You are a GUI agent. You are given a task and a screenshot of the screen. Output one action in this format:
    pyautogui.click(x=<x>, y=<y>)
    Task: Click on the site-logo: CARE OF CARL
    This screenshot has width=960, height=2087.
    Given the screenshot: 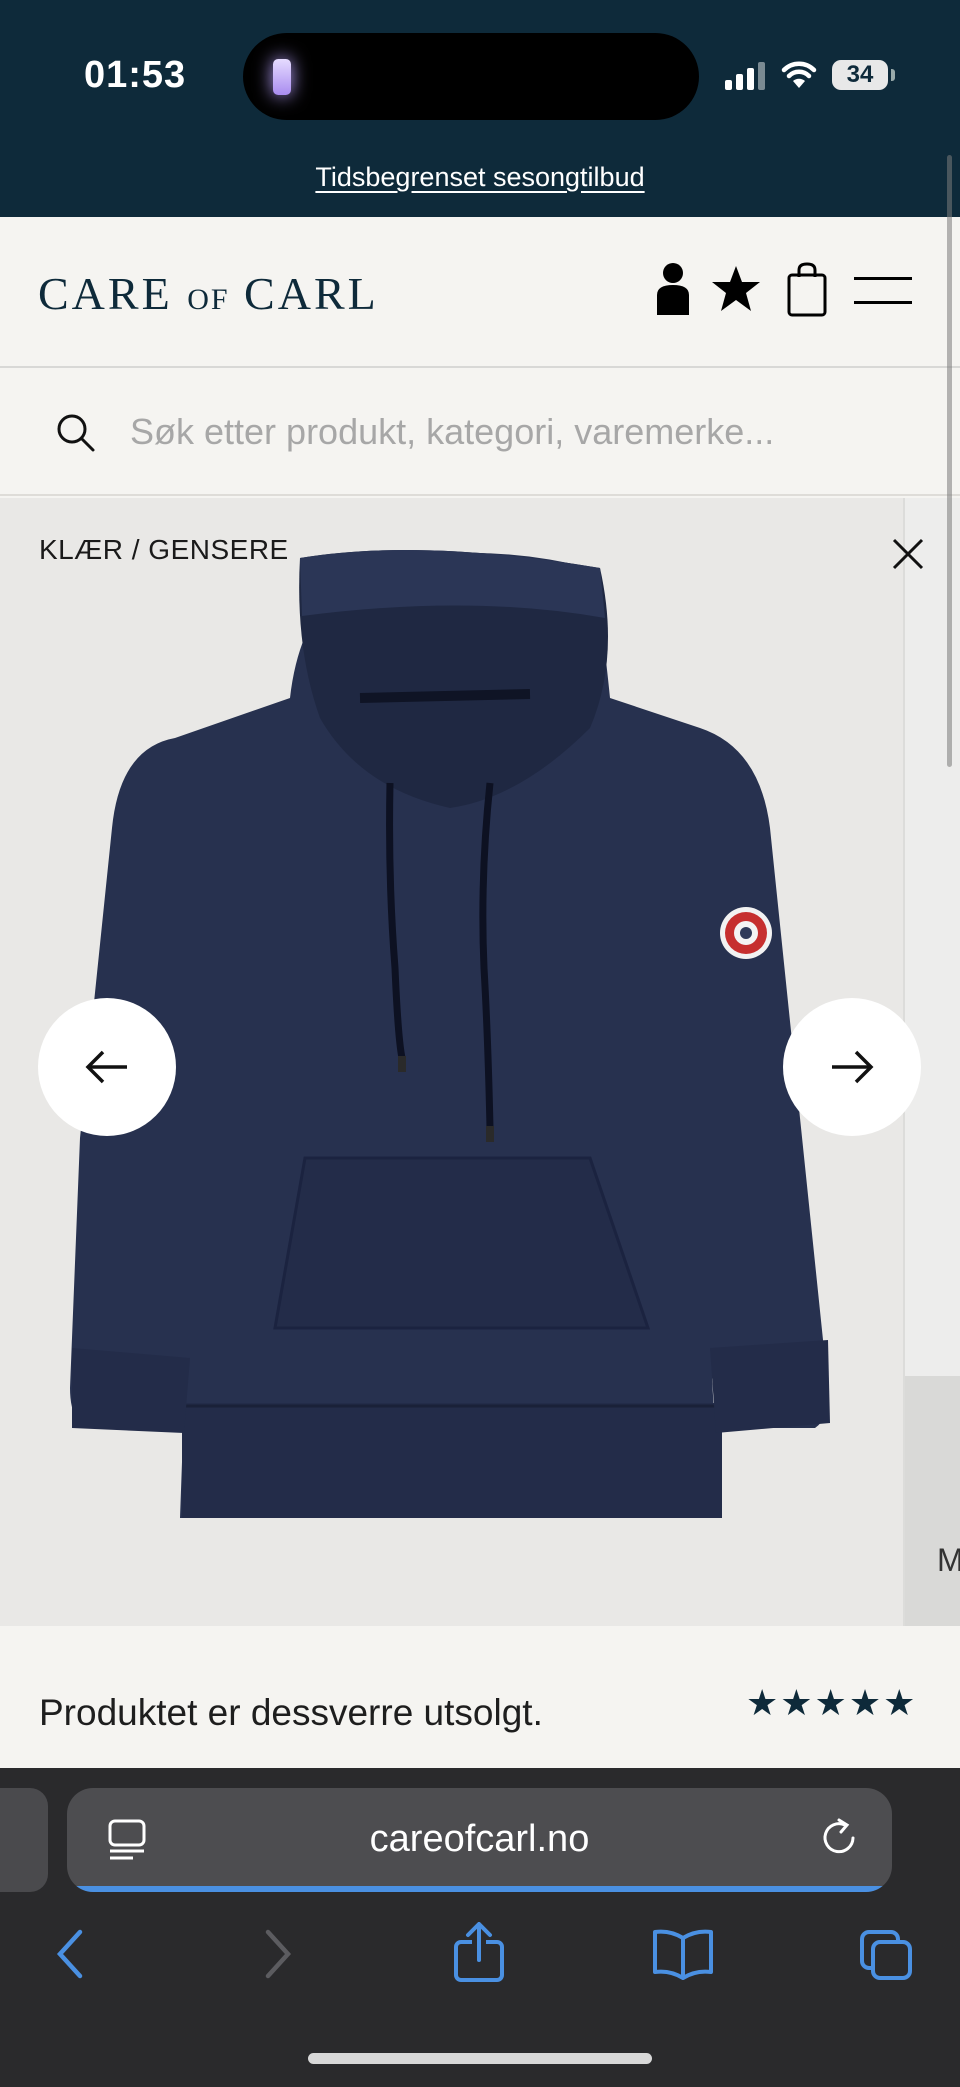 What is the action you would take?
    pyautogui.click(x=208, y=293)
    